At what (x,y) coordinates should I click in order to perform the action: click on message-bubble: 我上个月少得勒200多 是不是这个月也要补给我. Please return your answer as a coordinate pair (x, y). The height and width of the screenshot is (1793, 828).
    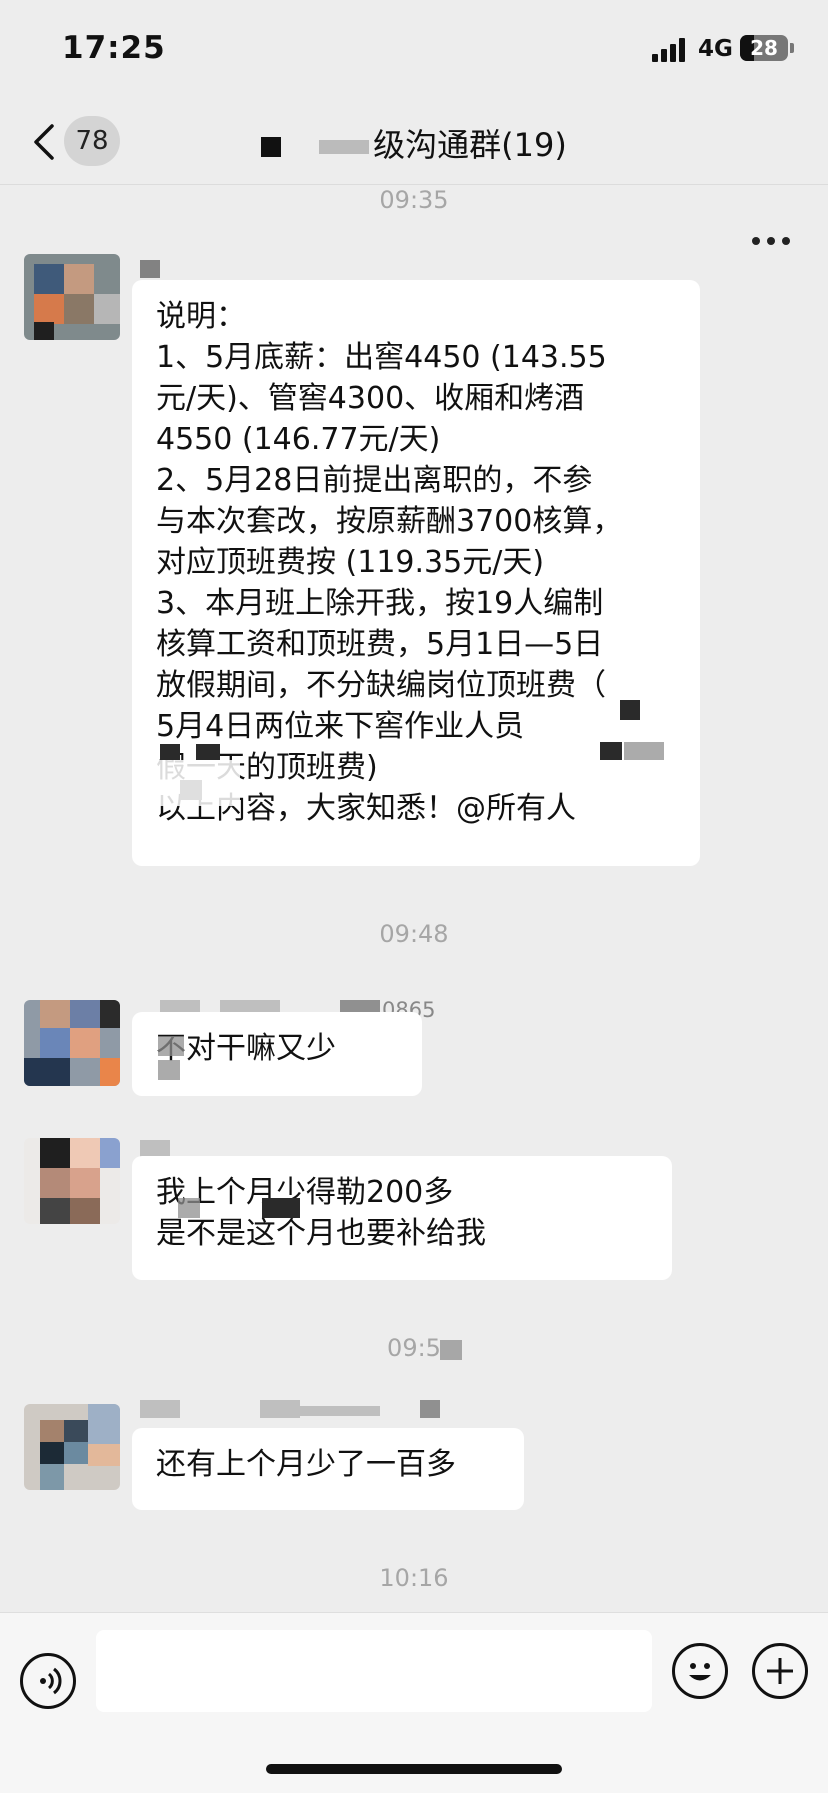
    Looking at the image, I should click on (402, 1218).